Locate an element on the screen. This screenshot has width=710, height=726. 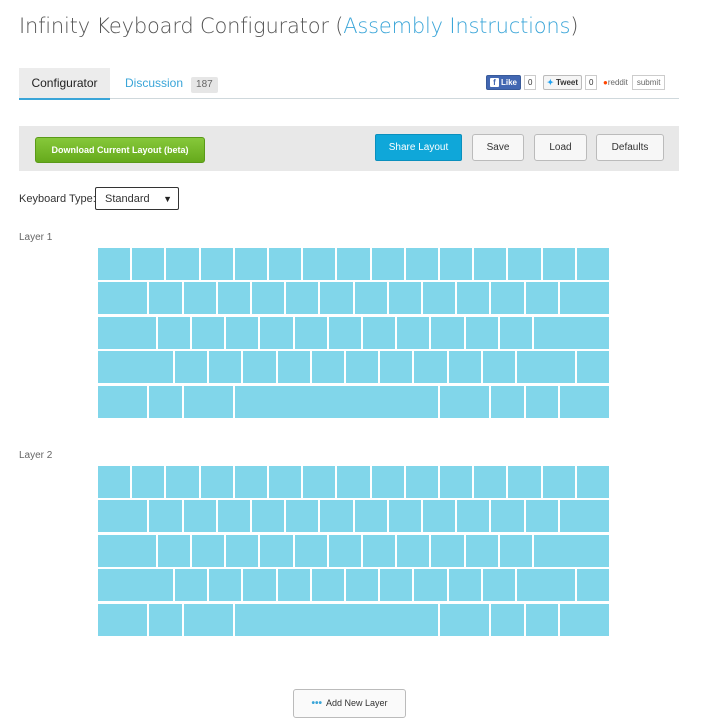
key-layer1-r4-k3 is located at coordinates (225, 367).